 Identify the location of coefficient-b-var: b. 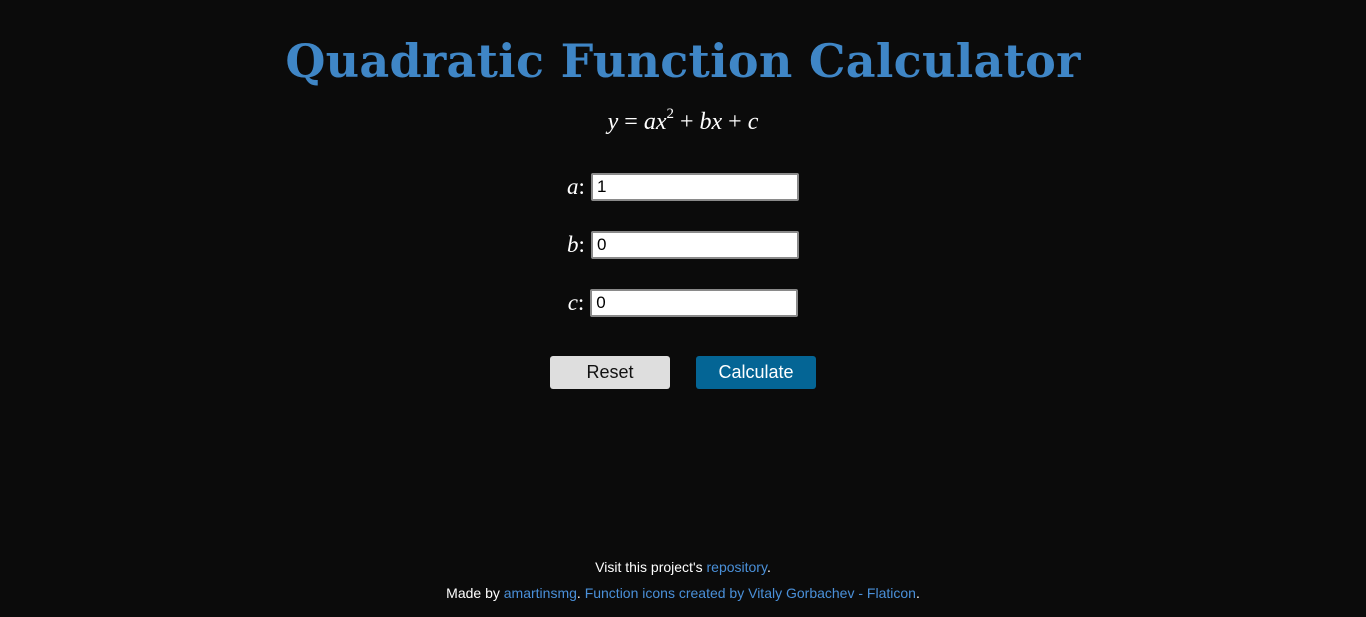
(573, 244).